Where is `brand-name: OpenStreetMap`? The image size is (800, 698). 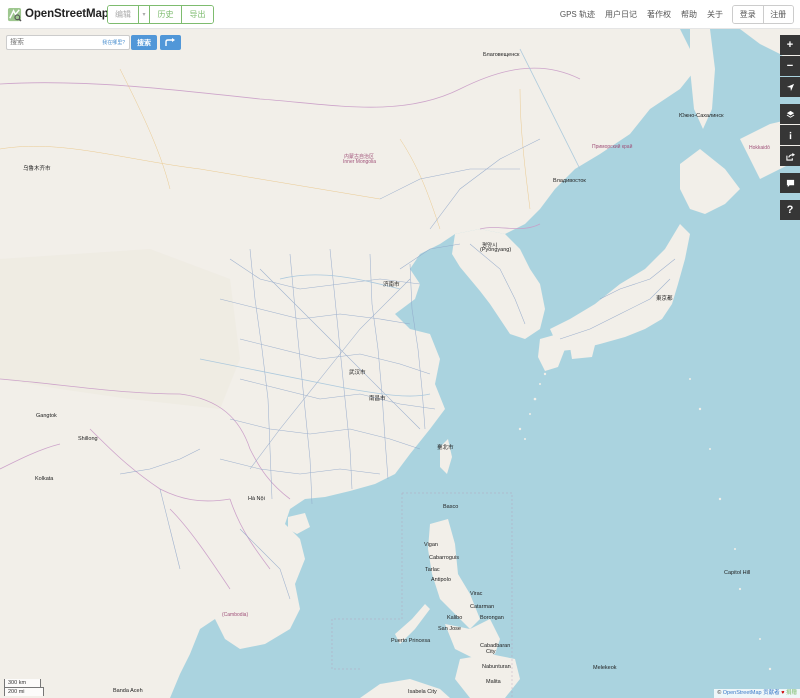
brand-name: OpenStreetMap is located at coordinates (67, 14).